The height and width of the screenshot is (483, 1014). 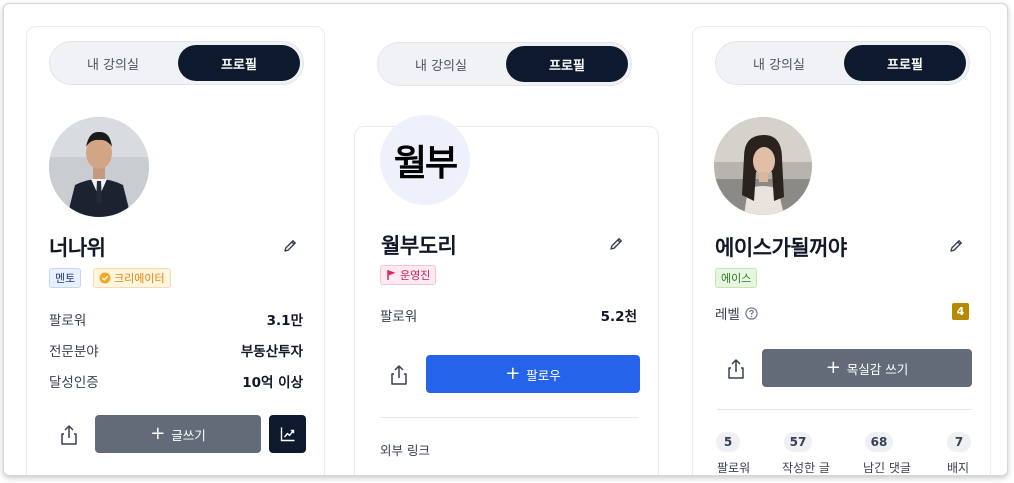 What do you see at coordinates (188, 435) in the screenshot?
I see `write-post-label: 글쓰기` at bounding box center [188, 435].